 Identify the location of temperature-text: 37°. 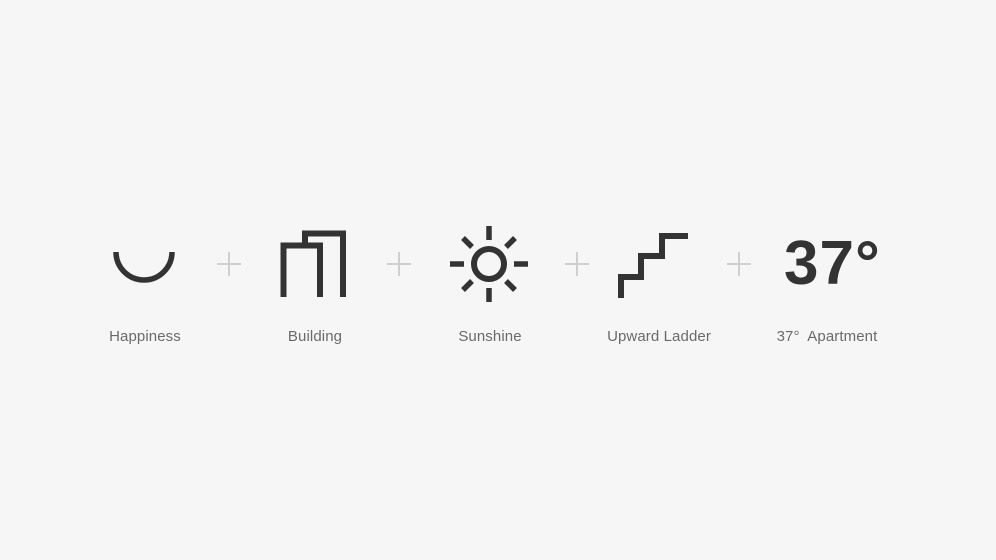
(832, 263).